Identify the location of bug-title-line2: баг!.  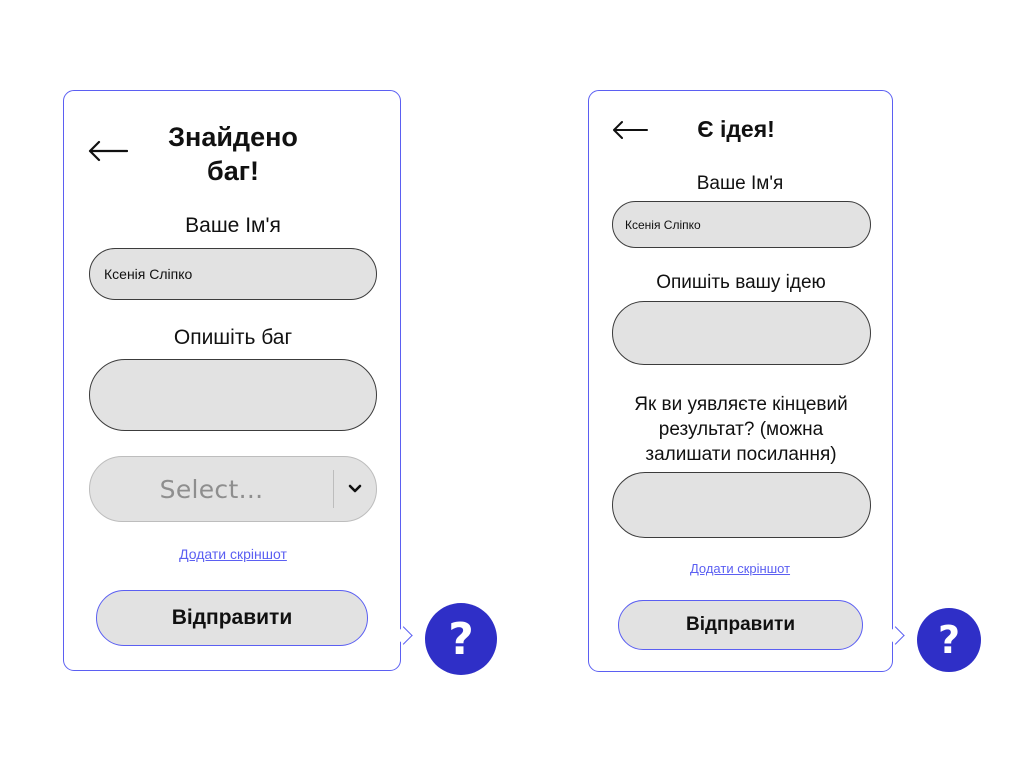
(233, 171).